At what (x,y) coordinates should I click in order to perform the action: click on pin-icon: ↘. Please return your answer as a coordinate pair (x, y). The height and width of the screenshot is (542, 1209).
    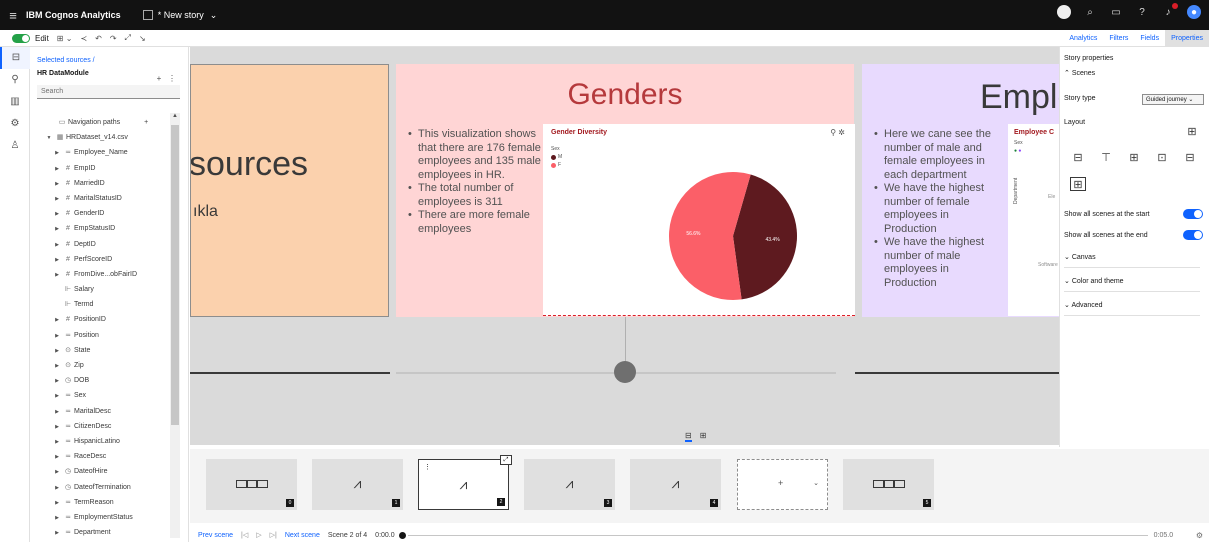
    Looking at the image, I should click on (142, 38).